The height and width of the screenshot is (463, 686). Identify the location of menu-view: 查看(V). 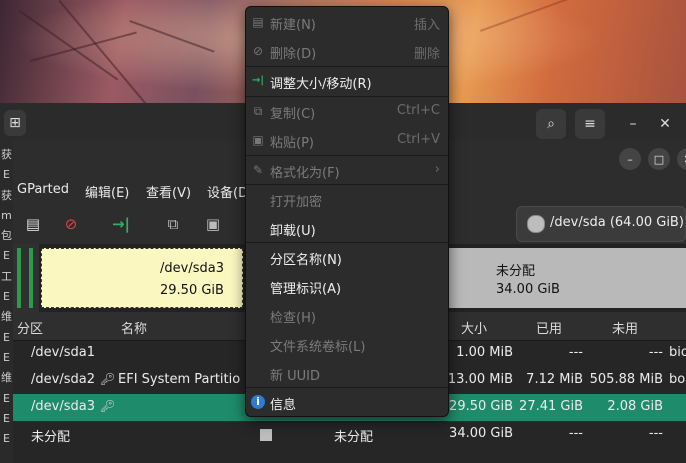
(168, 191).